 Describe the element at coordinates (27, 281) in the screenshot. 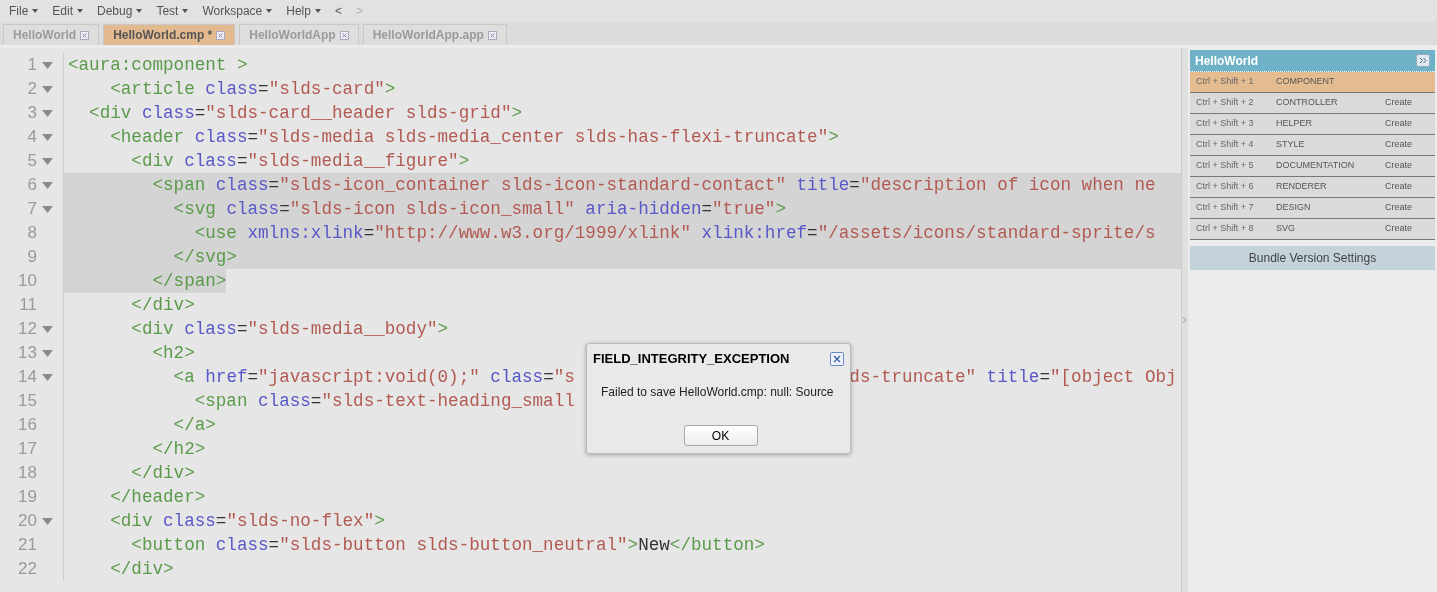

I see `line-number: 10` at that location.